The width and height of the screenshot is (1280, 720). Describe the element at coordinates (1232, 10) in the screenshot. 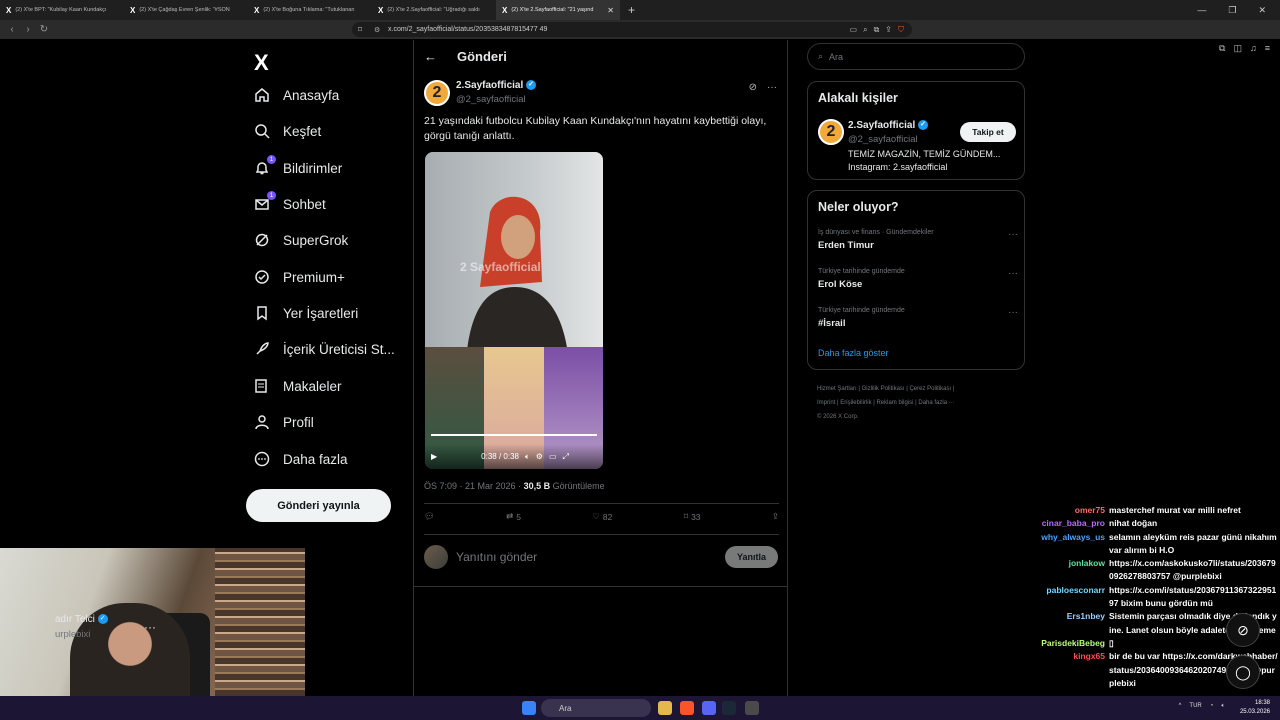

I see `restore-icon: ❐` at that location.